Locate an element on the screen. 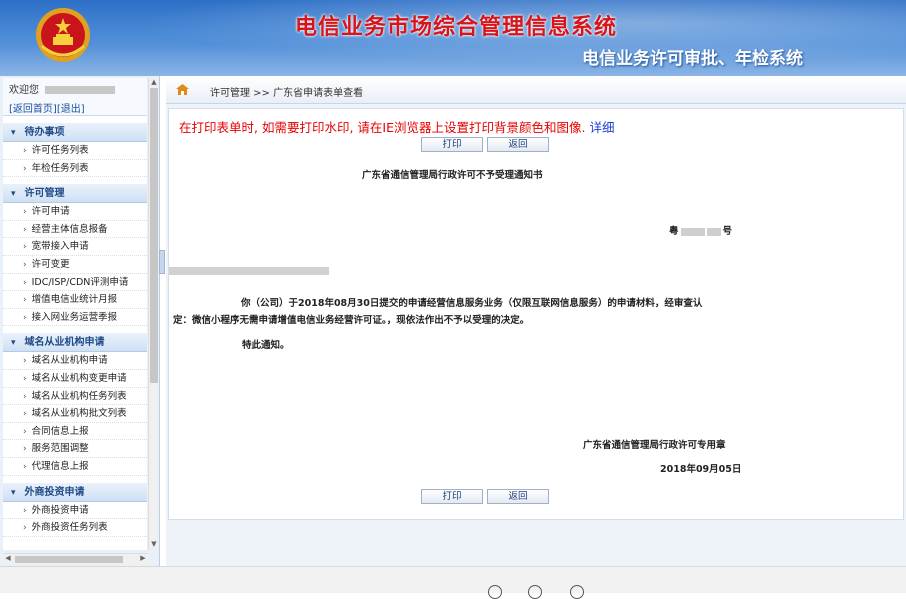  back-button-bottom: 返回 is located at coordinates (518, 496).